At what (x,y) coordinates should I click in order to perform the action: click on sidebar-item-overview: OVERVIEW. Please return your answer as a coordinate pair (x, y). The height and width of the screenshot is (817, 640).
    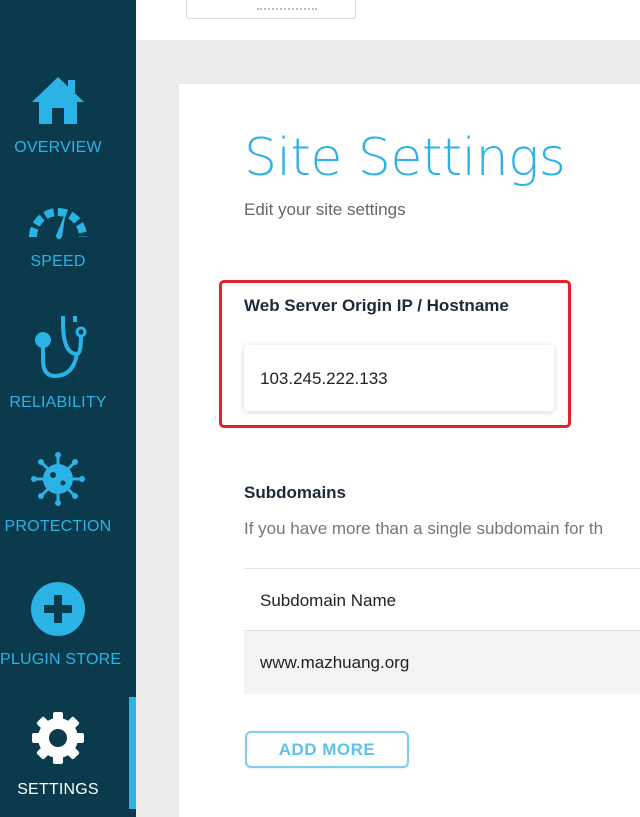
    Looking at the image, I should click on (58, 115).